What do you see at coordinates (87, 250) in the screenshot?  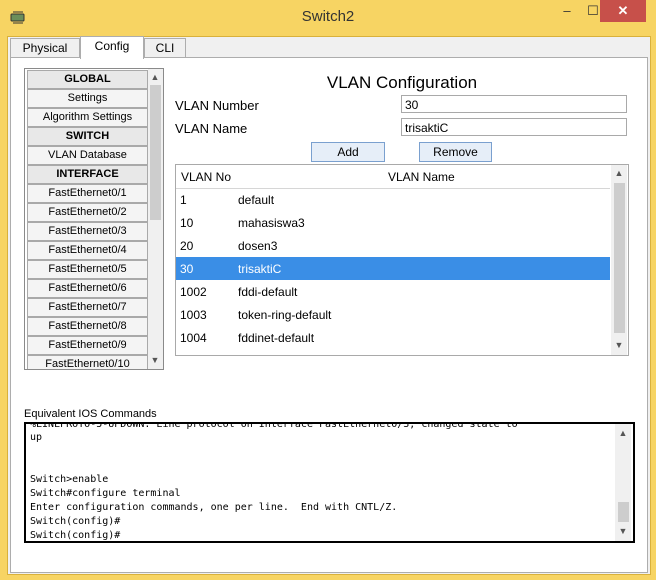 I see `sidebar-item-fastethernet0-4: FastEthernet0/4` at bounding box center [87, 250].